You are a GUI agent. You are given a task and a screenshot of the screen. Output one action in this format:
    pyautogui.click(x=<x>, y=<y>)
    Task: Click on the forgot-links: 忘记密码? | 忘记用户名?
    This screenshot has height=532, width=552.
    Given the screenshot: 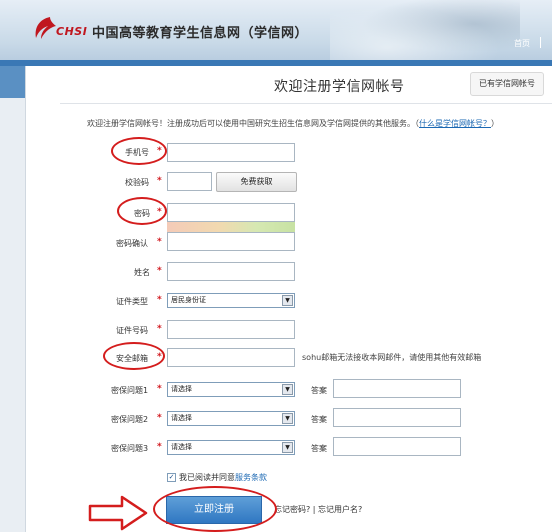 What is the action you would take?
    pyautogui.click(x=318, y=509)
    